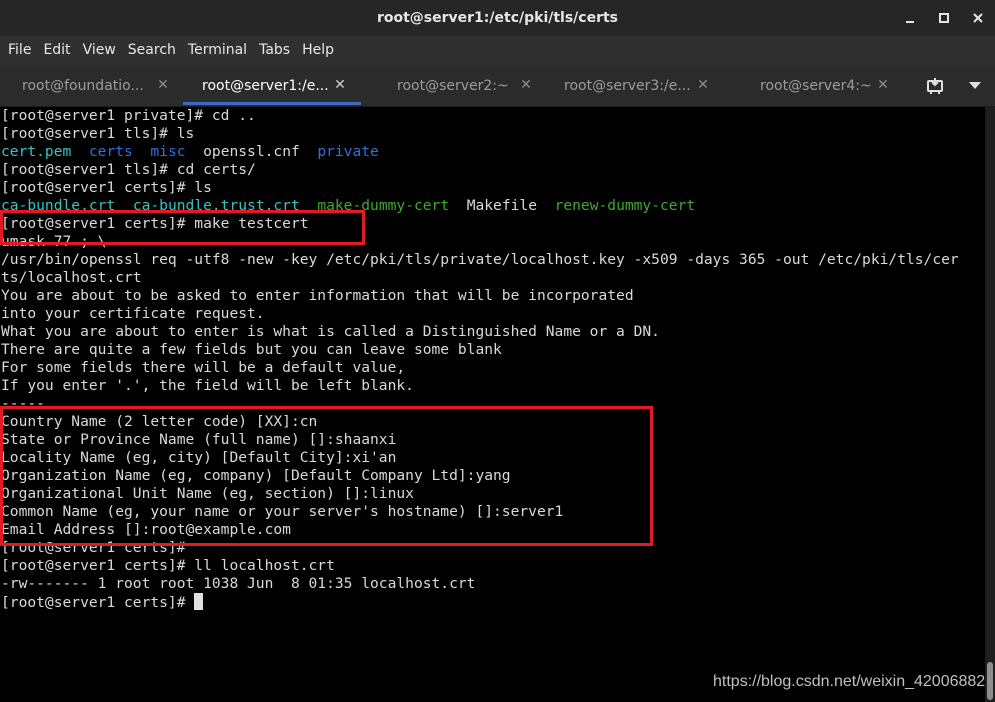 Image resolution: width=995 pixels, height=702 pixels. Describe the element at coordinates (348, 151) in the screenshot. I see `ls-entry: private` at that location.